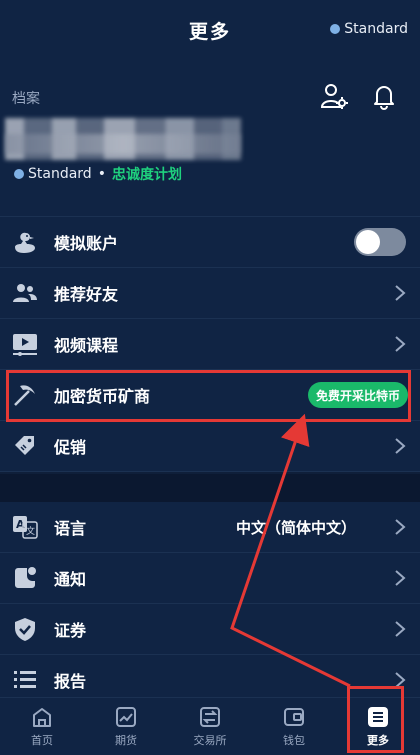 This screenshot has width=420, height=755. What do you see at coordinates (42, 740) in the screenshot?
I see `tab-label: 首页` at bounding box center [42, 740].